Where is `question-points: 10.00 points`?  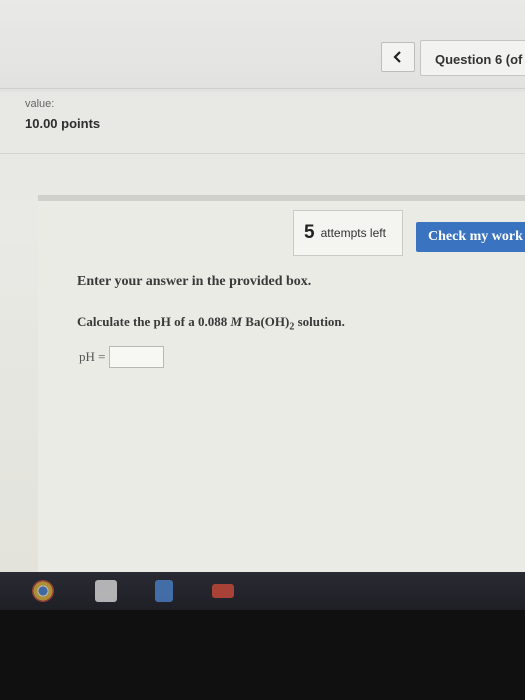
question-points: 10.00 points is located at coordinates (63, 123).